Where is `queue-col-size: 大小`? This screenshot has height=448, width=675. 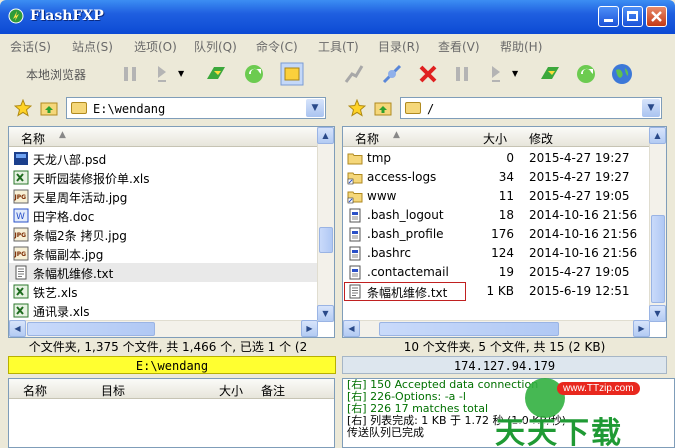
queue-col-size: 大小 is located at coordinates (231, 390).